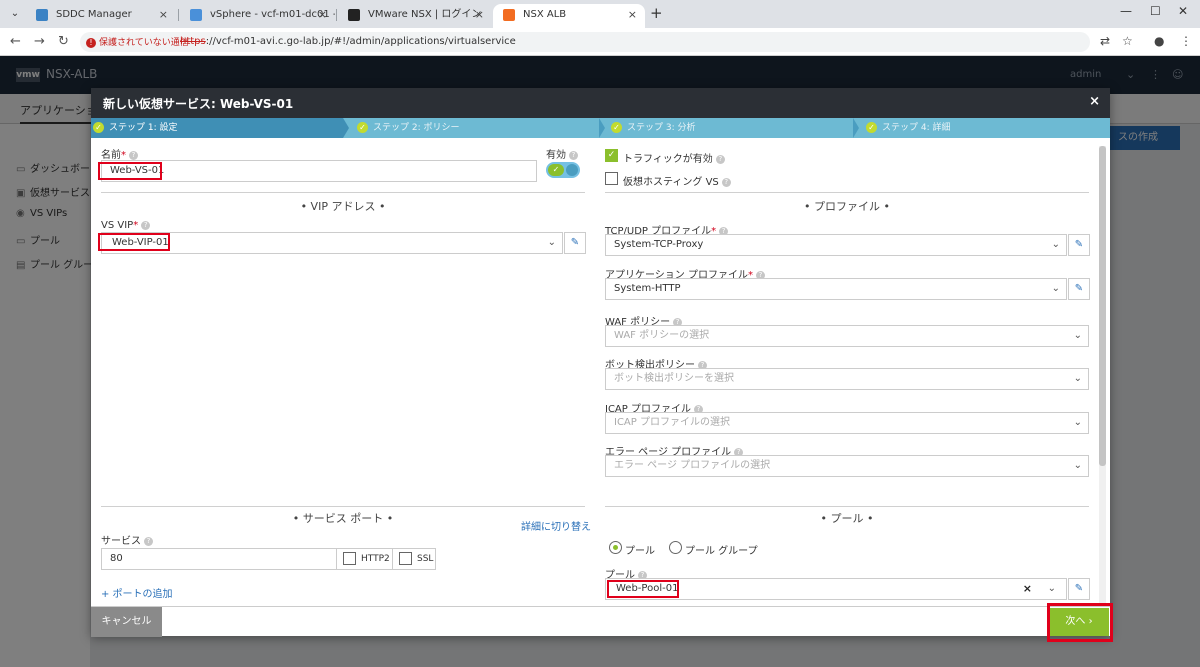 The height and width of the screenshot is (667, 1200). What do you see at coordinates (375, 559) in the screenshot?
I see `http2-label: HTTP2` at bounding box center [375, 559].